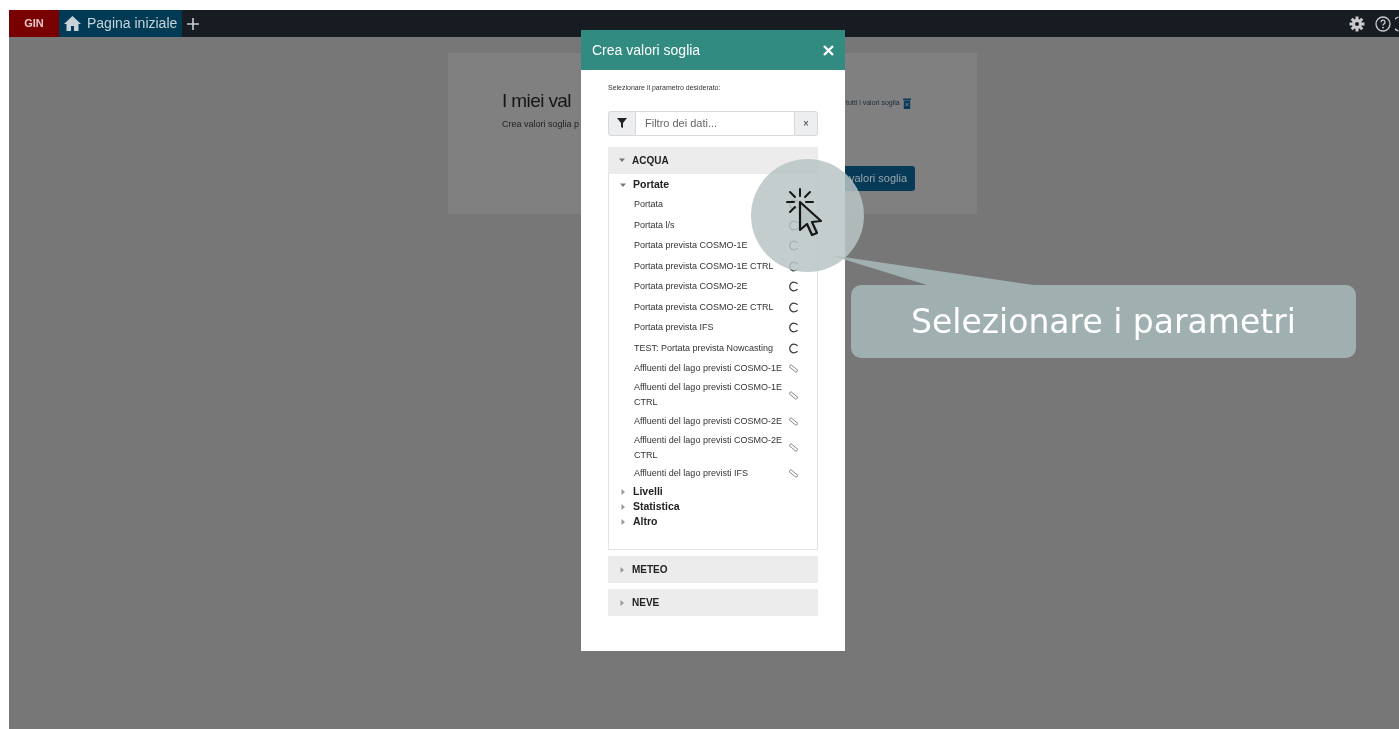  What do you see at coordinates (645, 521) in the screenshot?
I see `category-label: Altro` at bounding box center [645, 521].